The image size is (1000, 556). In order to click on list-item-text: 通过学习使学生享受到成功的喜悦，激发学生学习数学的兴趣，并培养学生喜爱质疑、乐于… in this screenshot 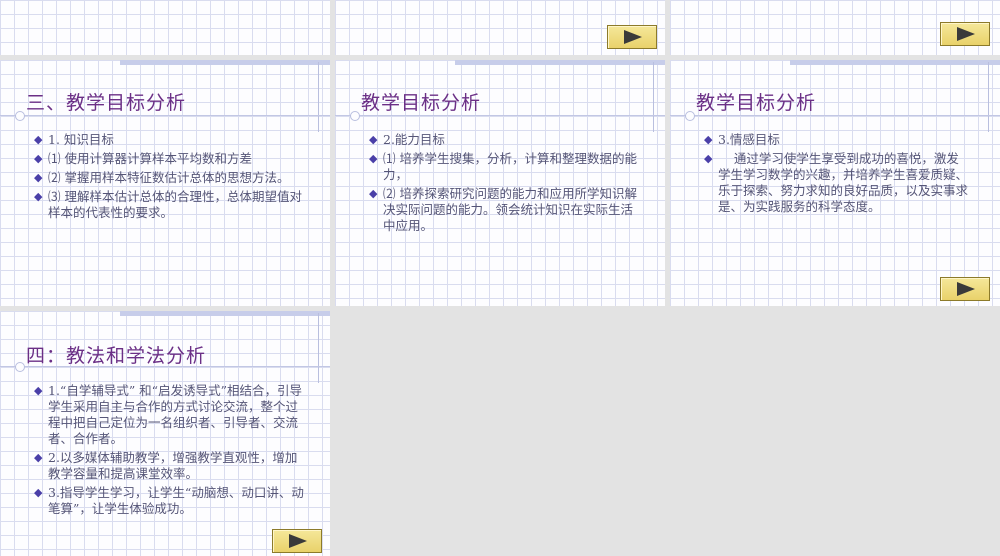, I will do `click(843, 182)`.